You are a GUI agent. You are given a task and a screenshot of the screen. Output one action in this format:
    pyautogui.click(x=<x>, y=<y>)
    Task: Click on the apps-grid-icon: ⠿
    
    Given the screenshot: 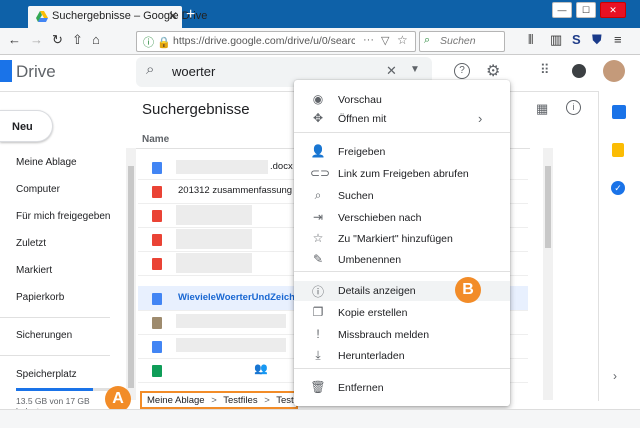 What is the action you would take?
    pyautogui.click(x=544, y=70)
    